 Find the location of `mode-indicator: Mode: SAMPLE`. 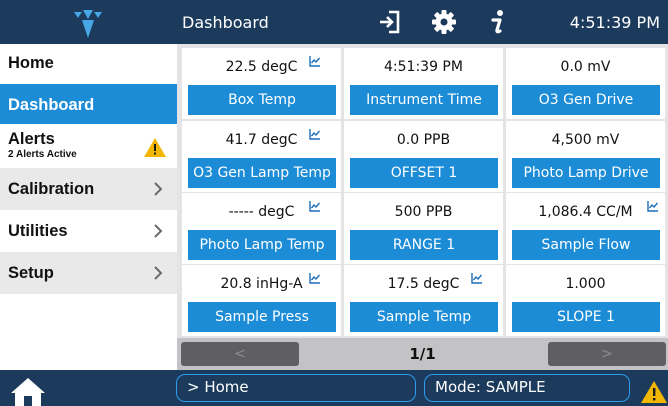

mode-indicator: Mode: SAMPLE is located at coordinates (527, 388).